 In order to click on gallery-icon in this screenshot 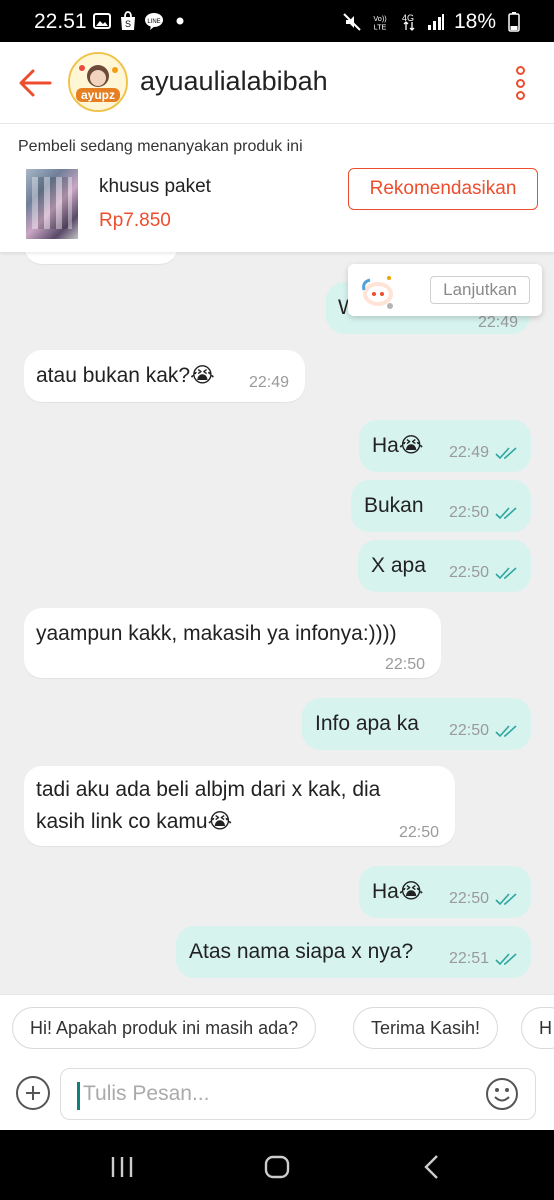, I will do `click(102, 21)`.